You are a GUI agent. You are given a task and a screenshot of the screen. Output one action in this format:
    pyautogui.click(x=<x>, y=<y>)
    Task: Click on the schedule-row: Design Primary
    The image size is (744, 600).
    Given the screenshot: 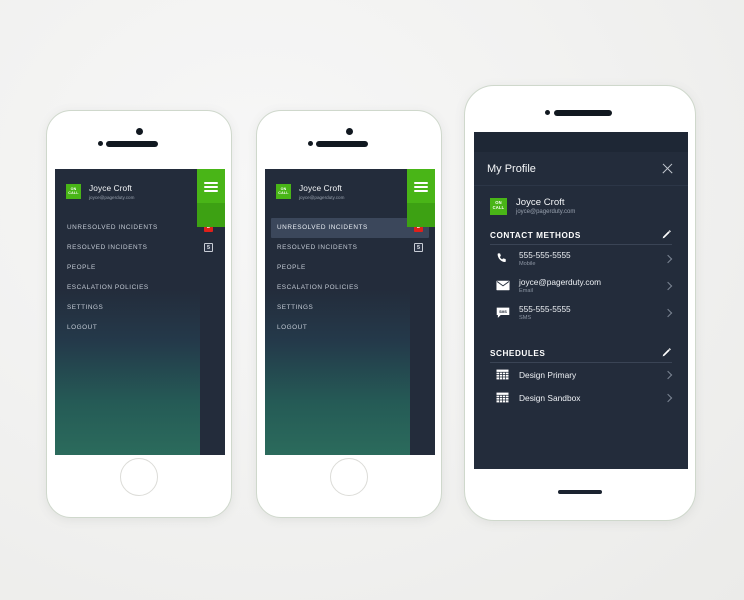 What is the action you would take?
    pyautogui.click(x=581, y=374)
    